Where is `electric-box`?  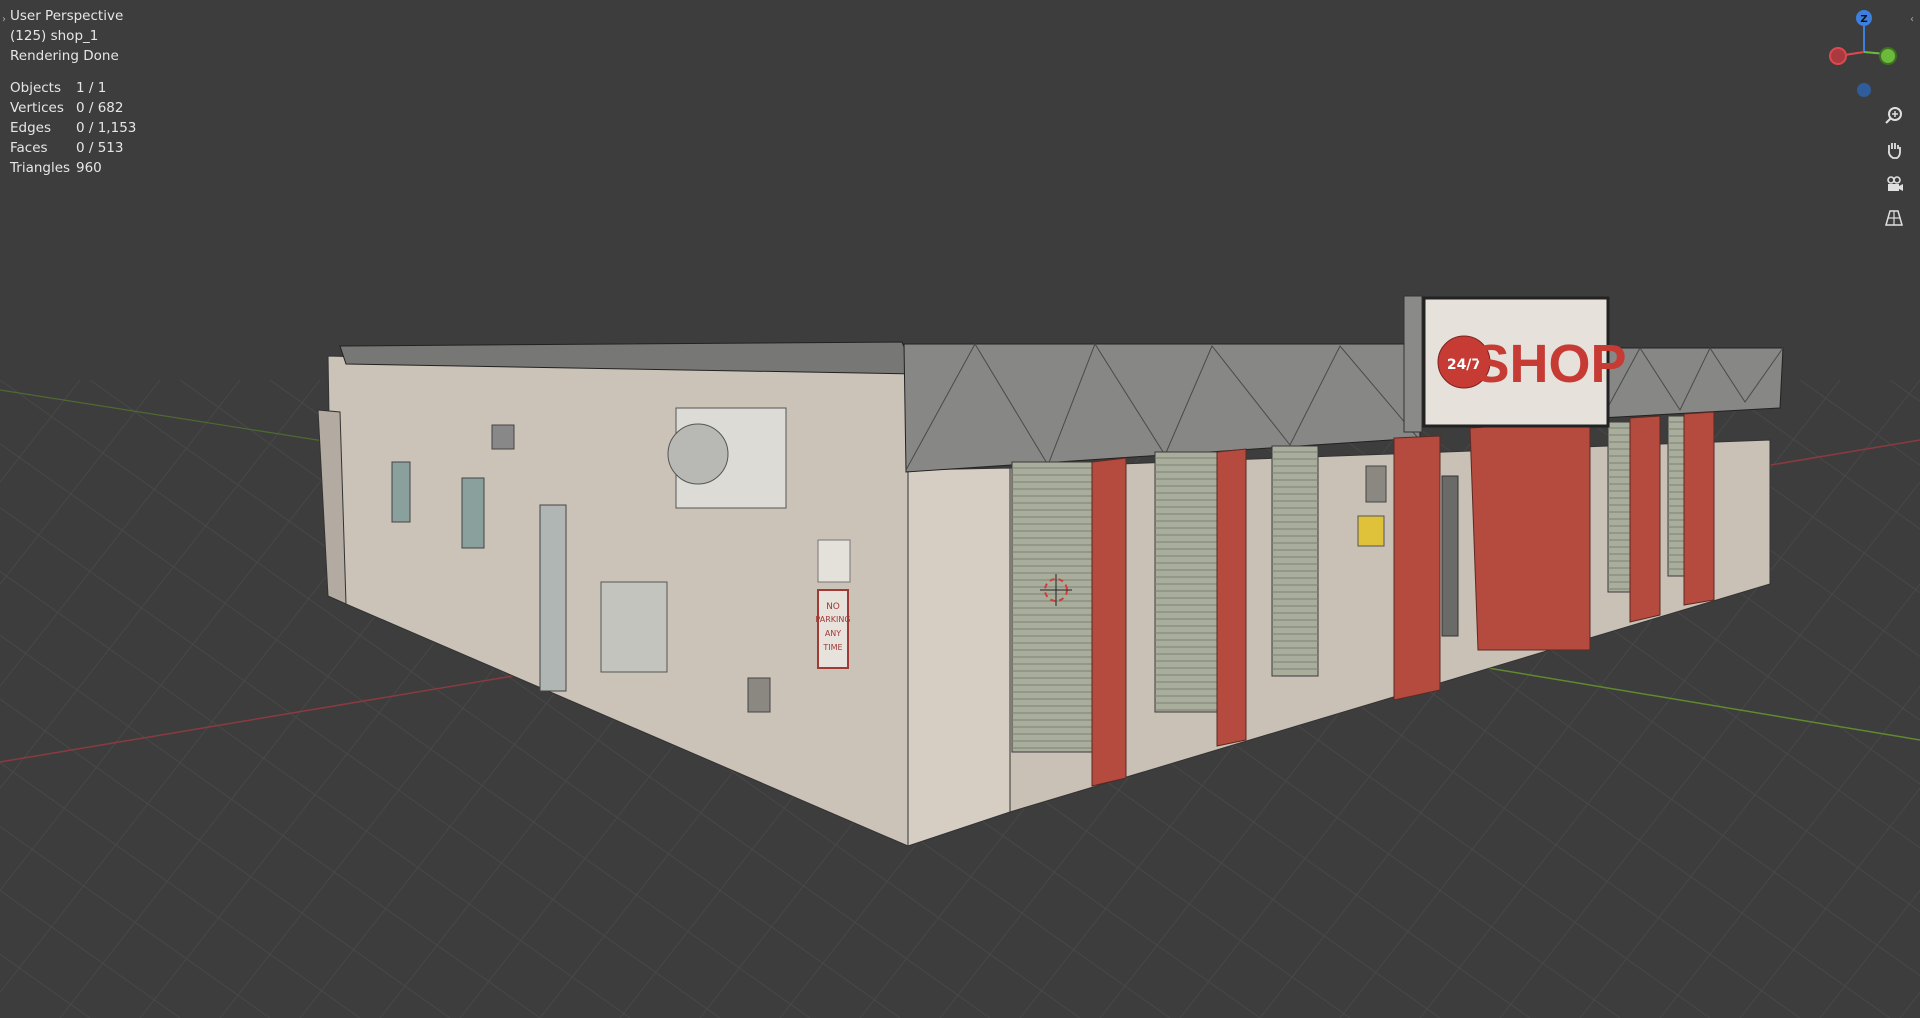
electric-box is located at coordinates (634, 627).